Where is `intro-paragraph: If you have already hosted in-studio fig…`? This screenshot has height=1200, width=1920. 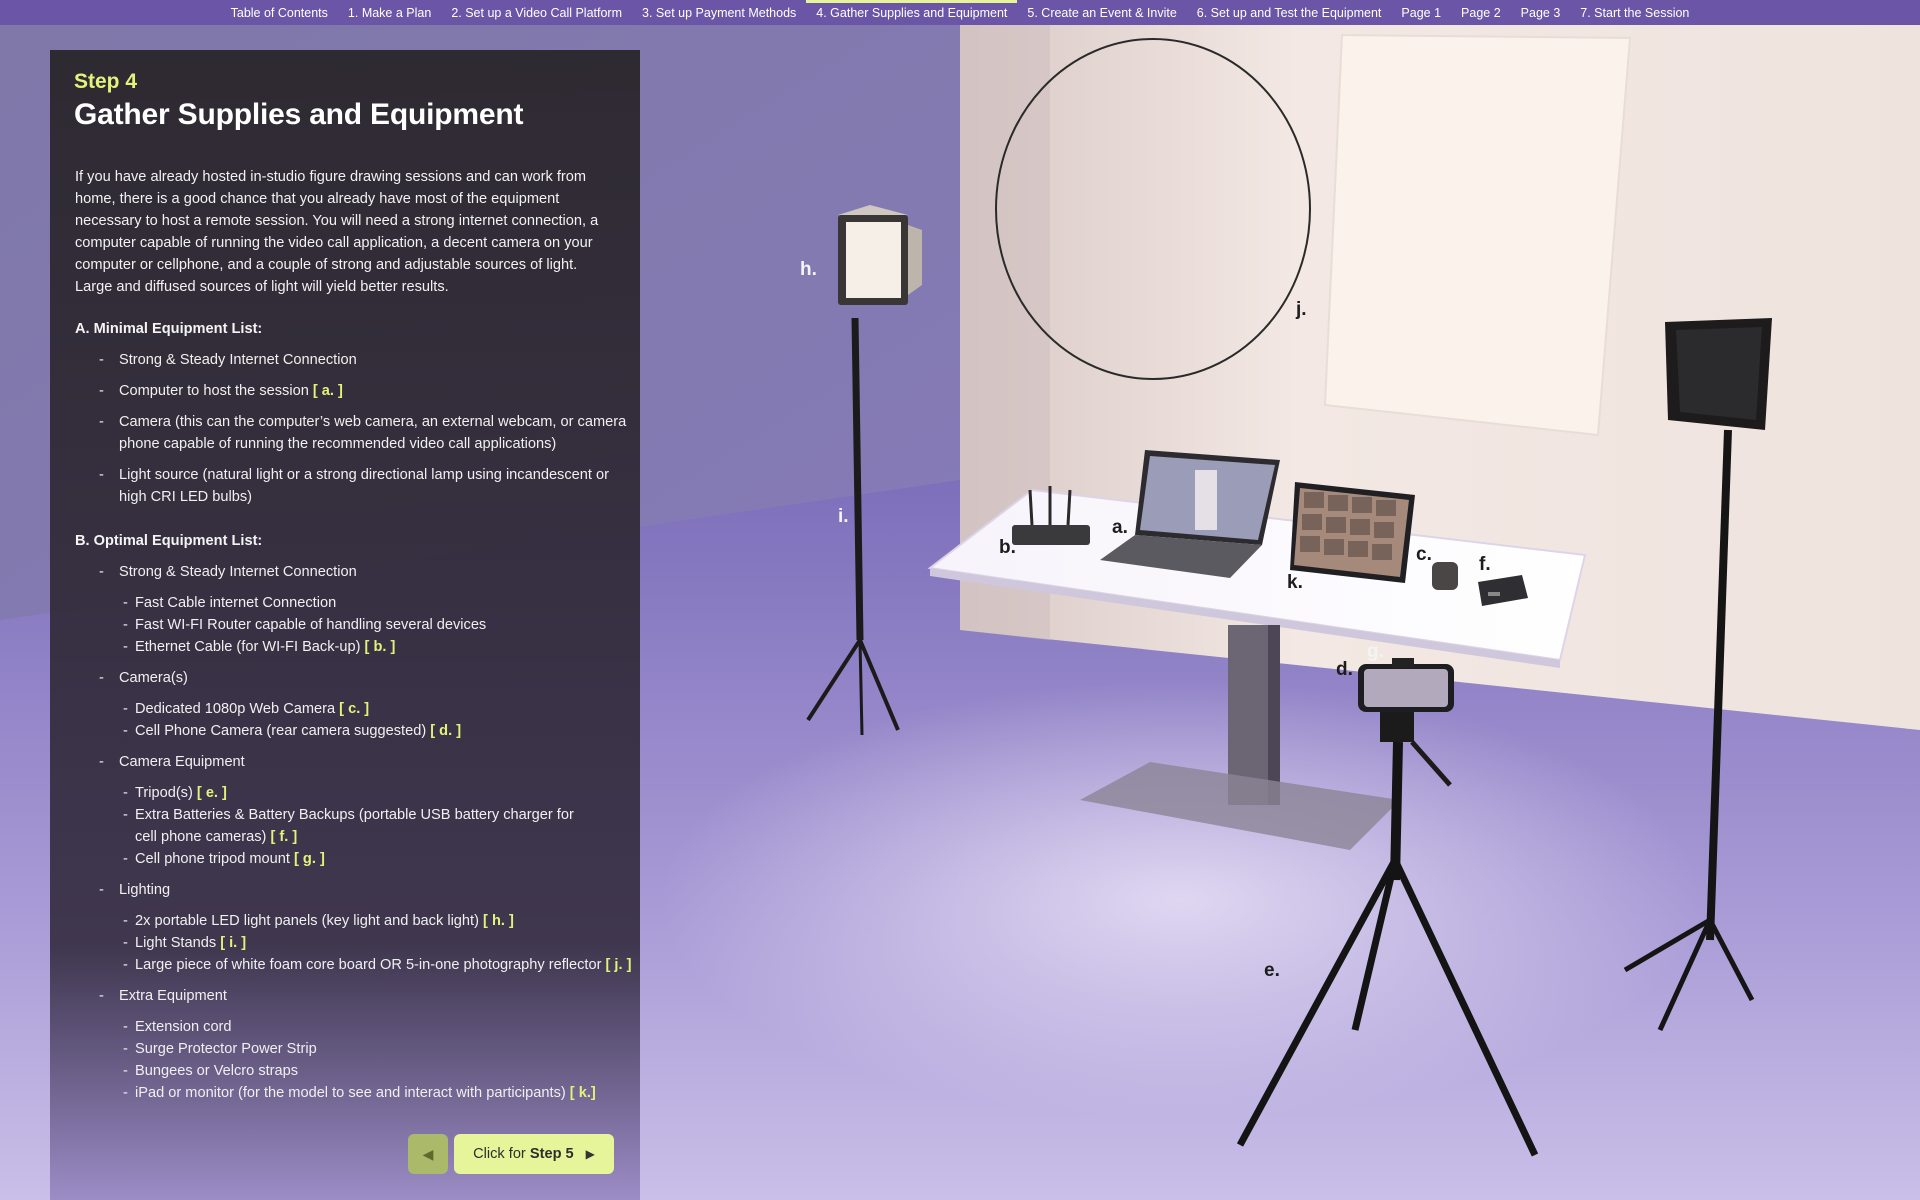
intro-paragraph: If you have already hosted in-studio fig… is located at coordinates (337, 232).